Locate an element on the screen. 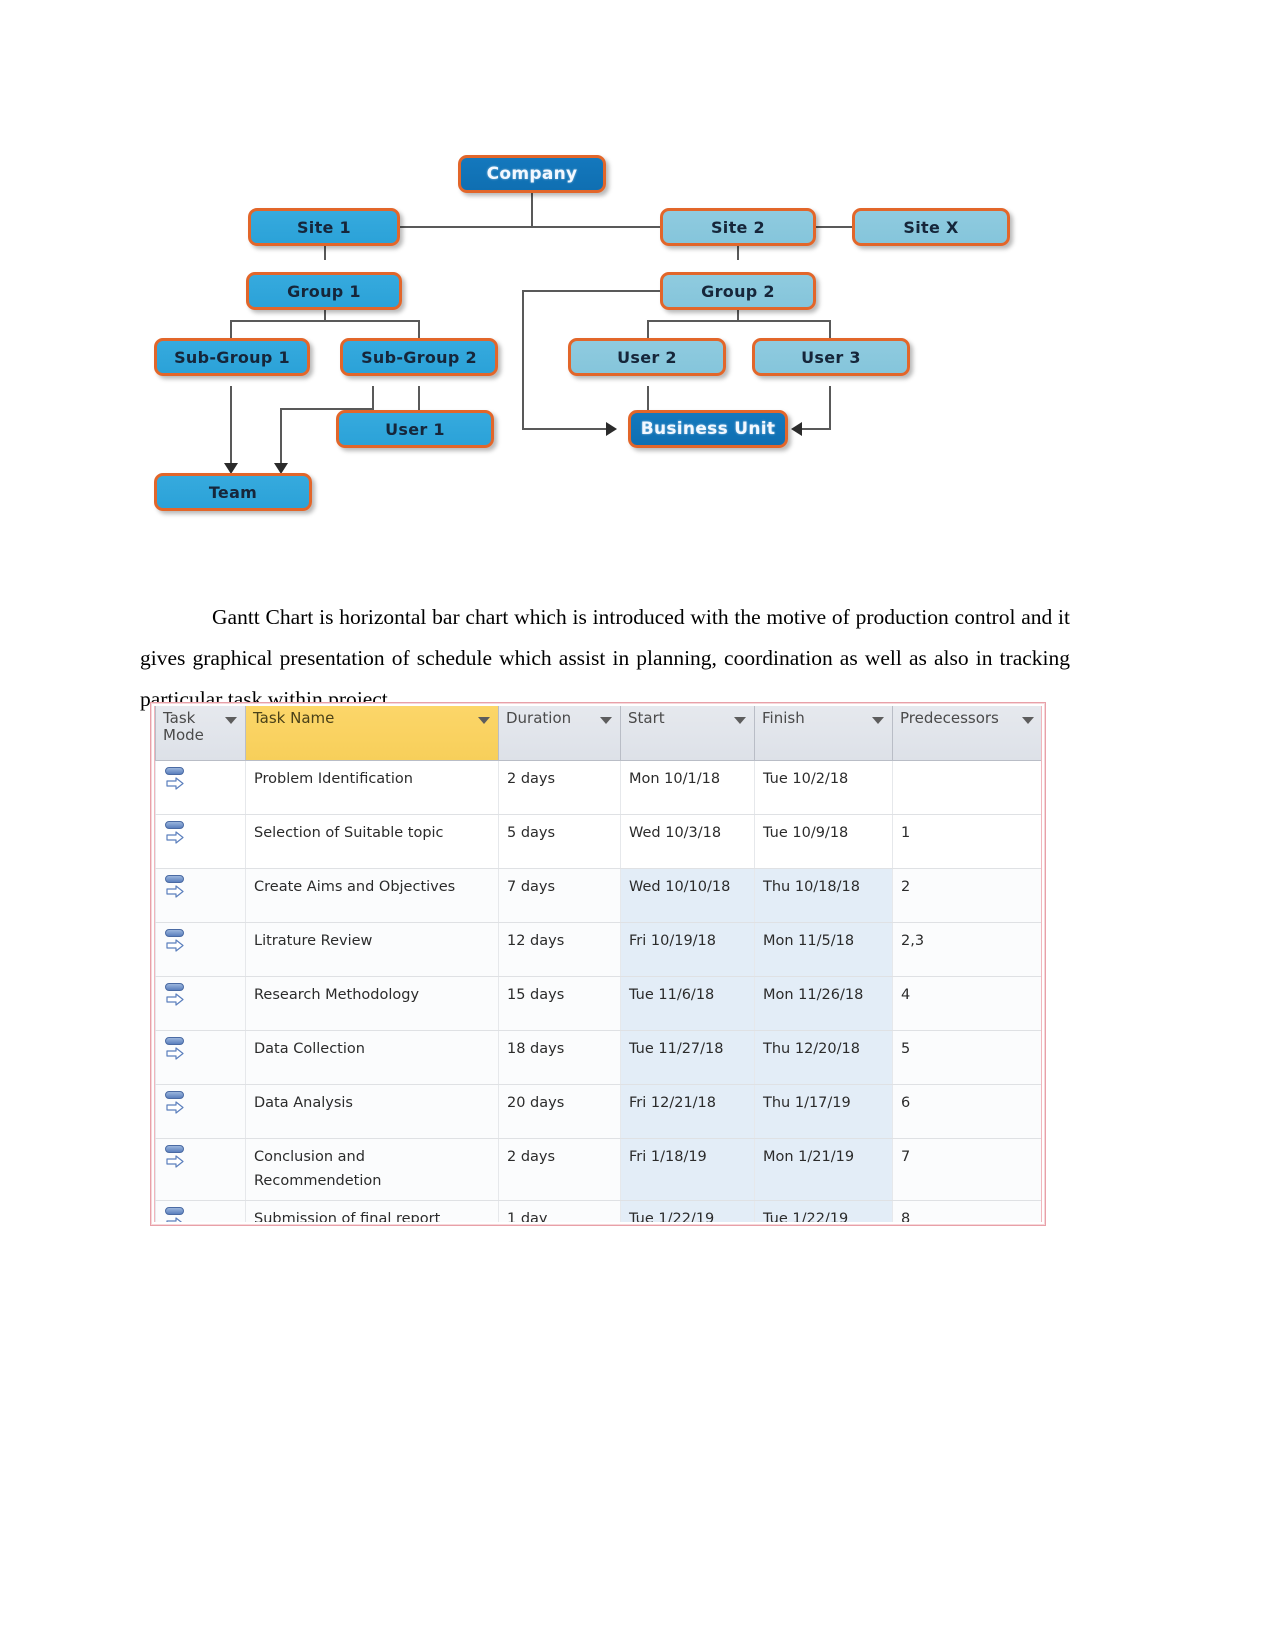  cell-task-name: Data Collection is located at coordinates (372, 1057).